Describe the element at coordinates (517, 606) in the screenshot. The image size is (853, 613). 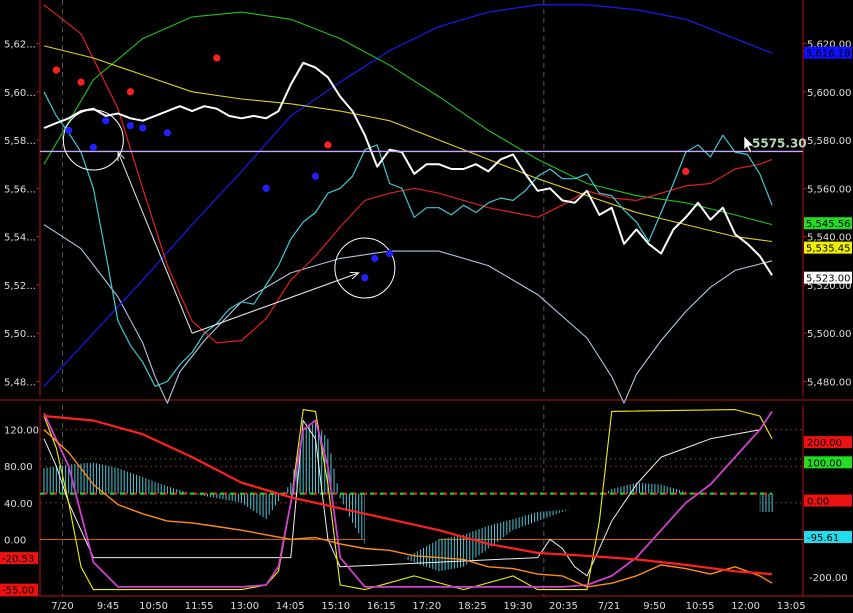
I see `time-tick-label: 19:30` at that location.